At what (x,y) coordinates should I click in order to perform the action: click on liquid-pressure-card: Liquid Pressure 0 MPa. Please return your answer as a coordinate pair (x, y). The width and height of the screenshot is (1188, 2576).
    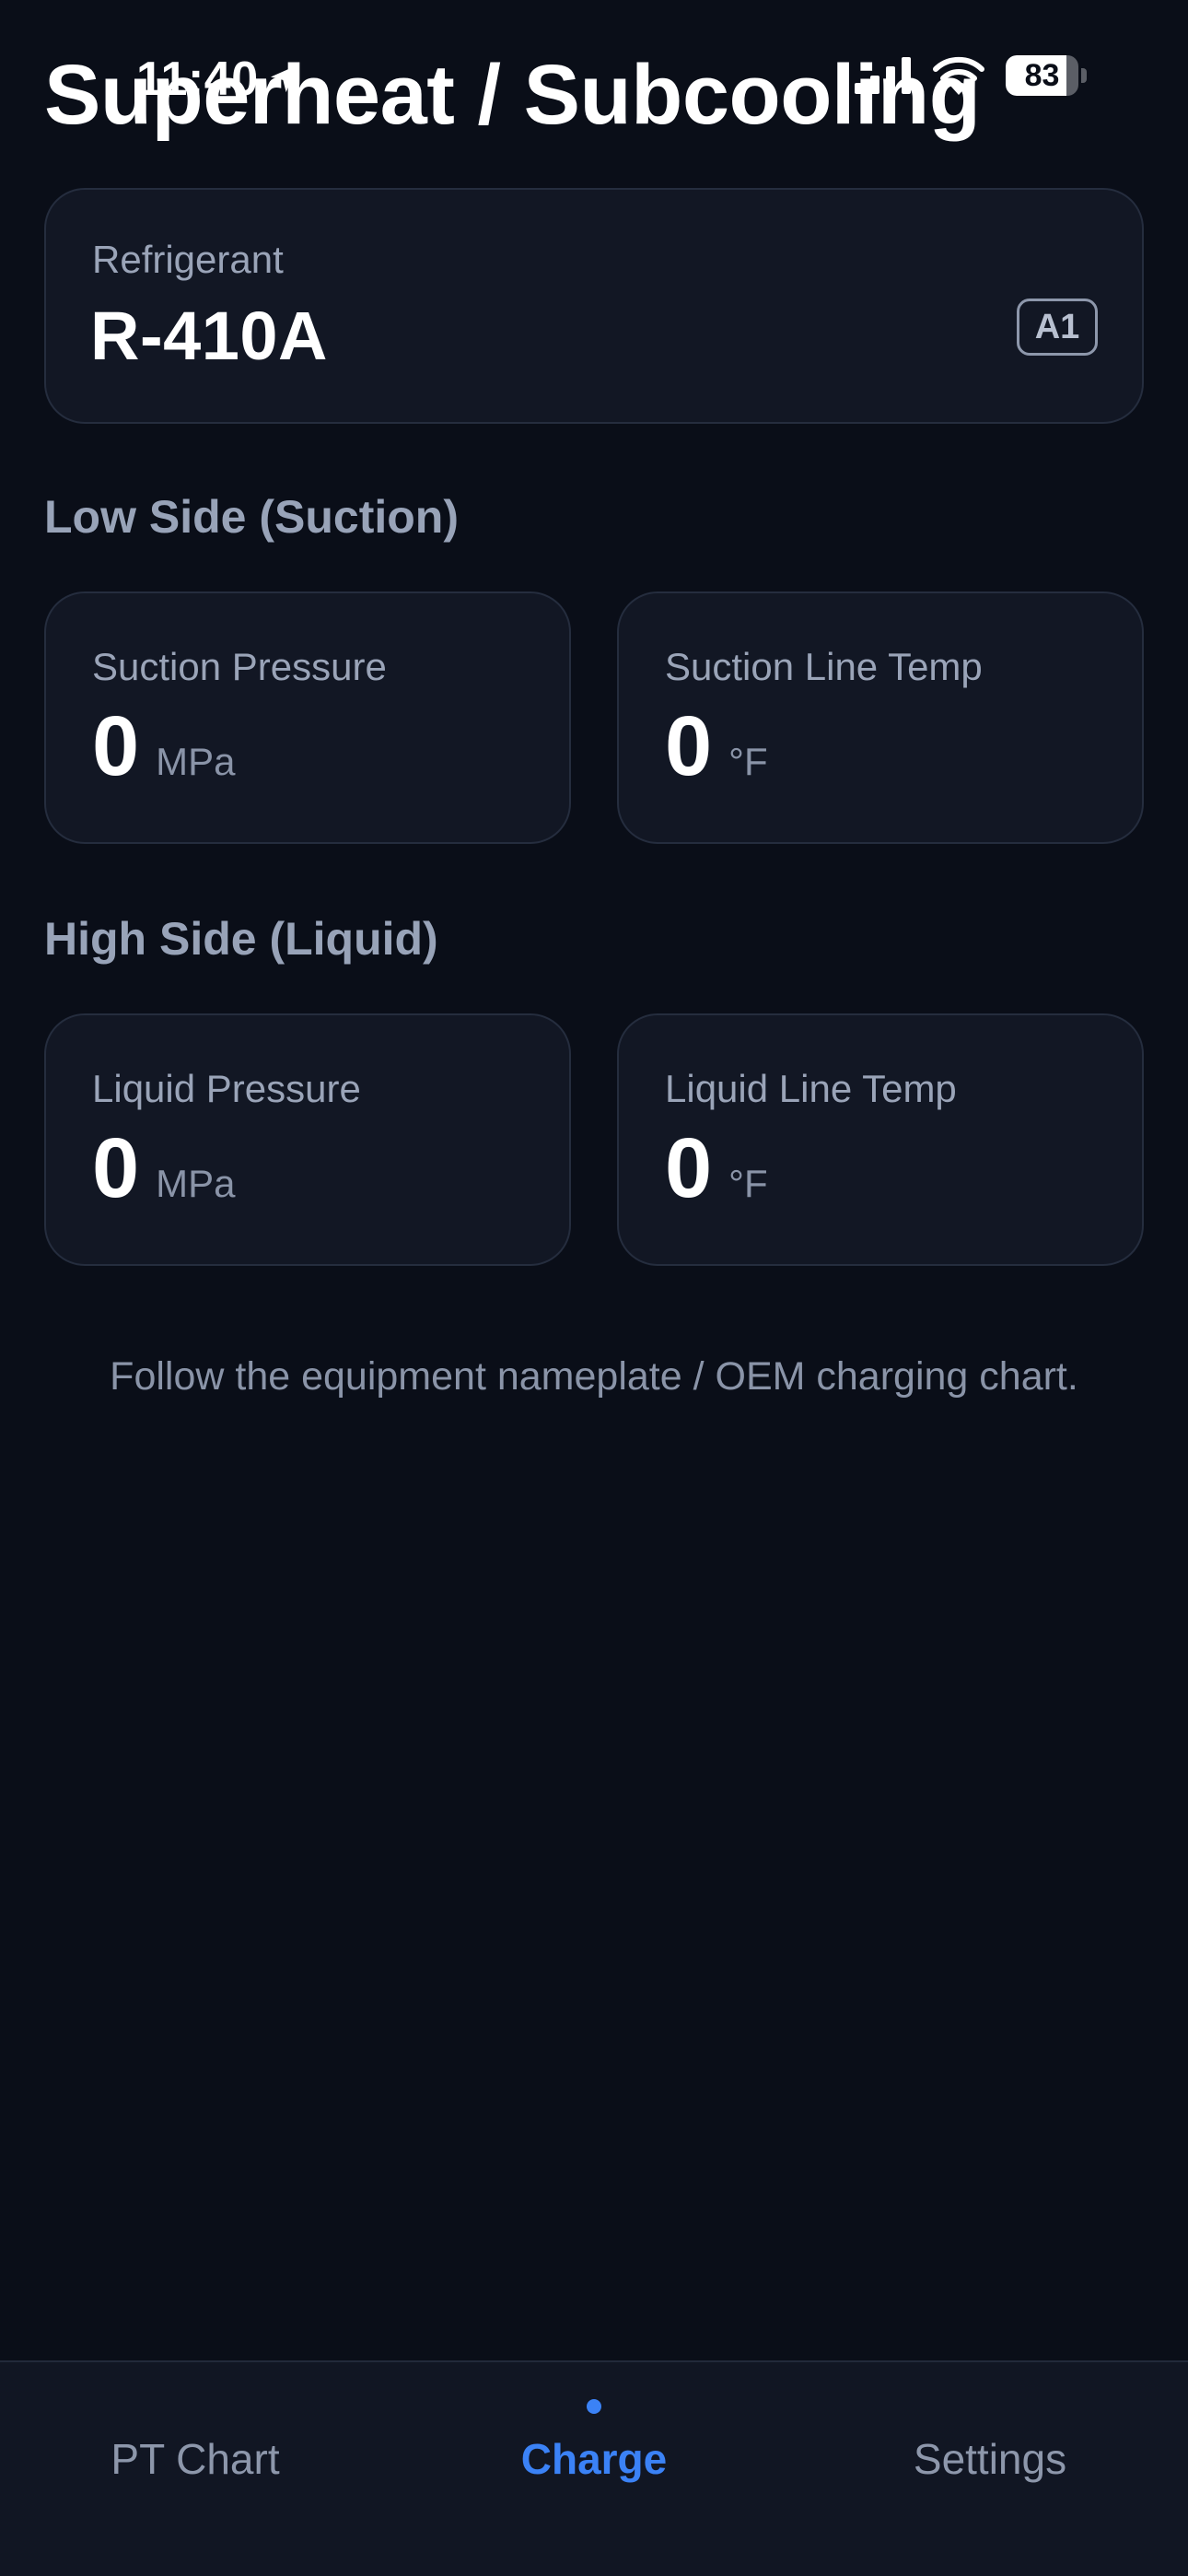
    Looking at the image, I should click on (307, 1139).